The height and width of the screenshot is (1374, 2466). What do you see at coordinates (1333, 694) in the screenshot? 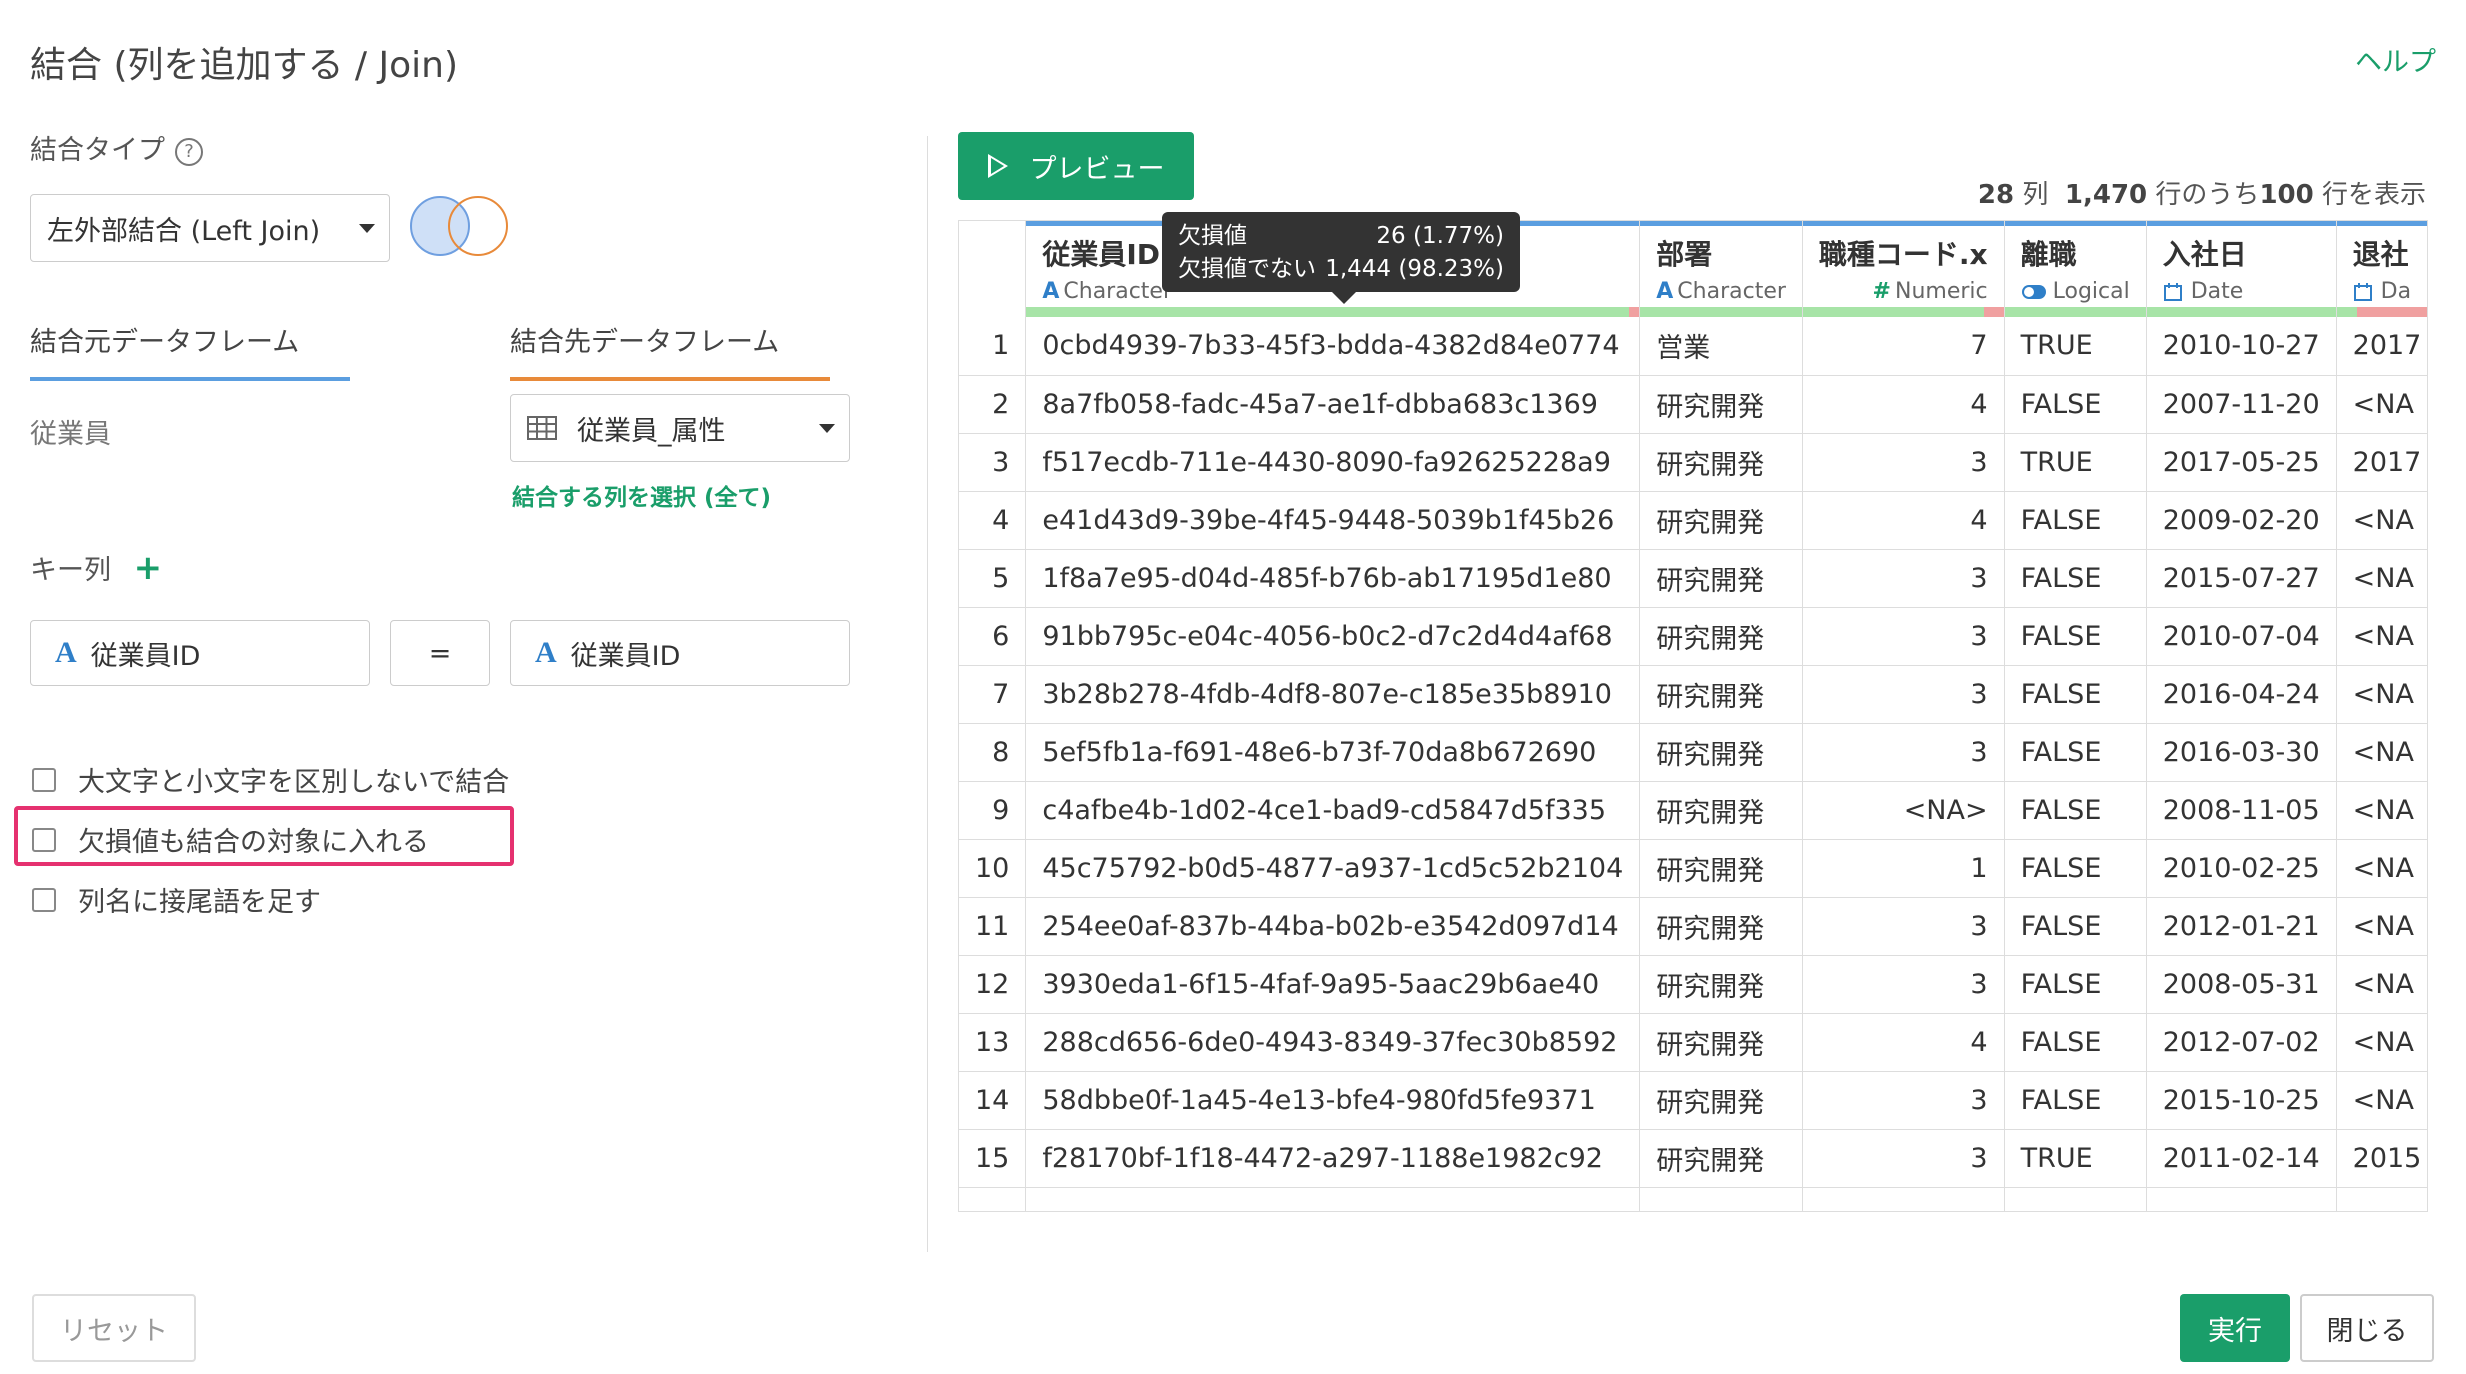
I see `employee-id-cell: 3b28b278-4fdb-4df8-807e-c185e35b8910` at bounding box center [1333, 694].